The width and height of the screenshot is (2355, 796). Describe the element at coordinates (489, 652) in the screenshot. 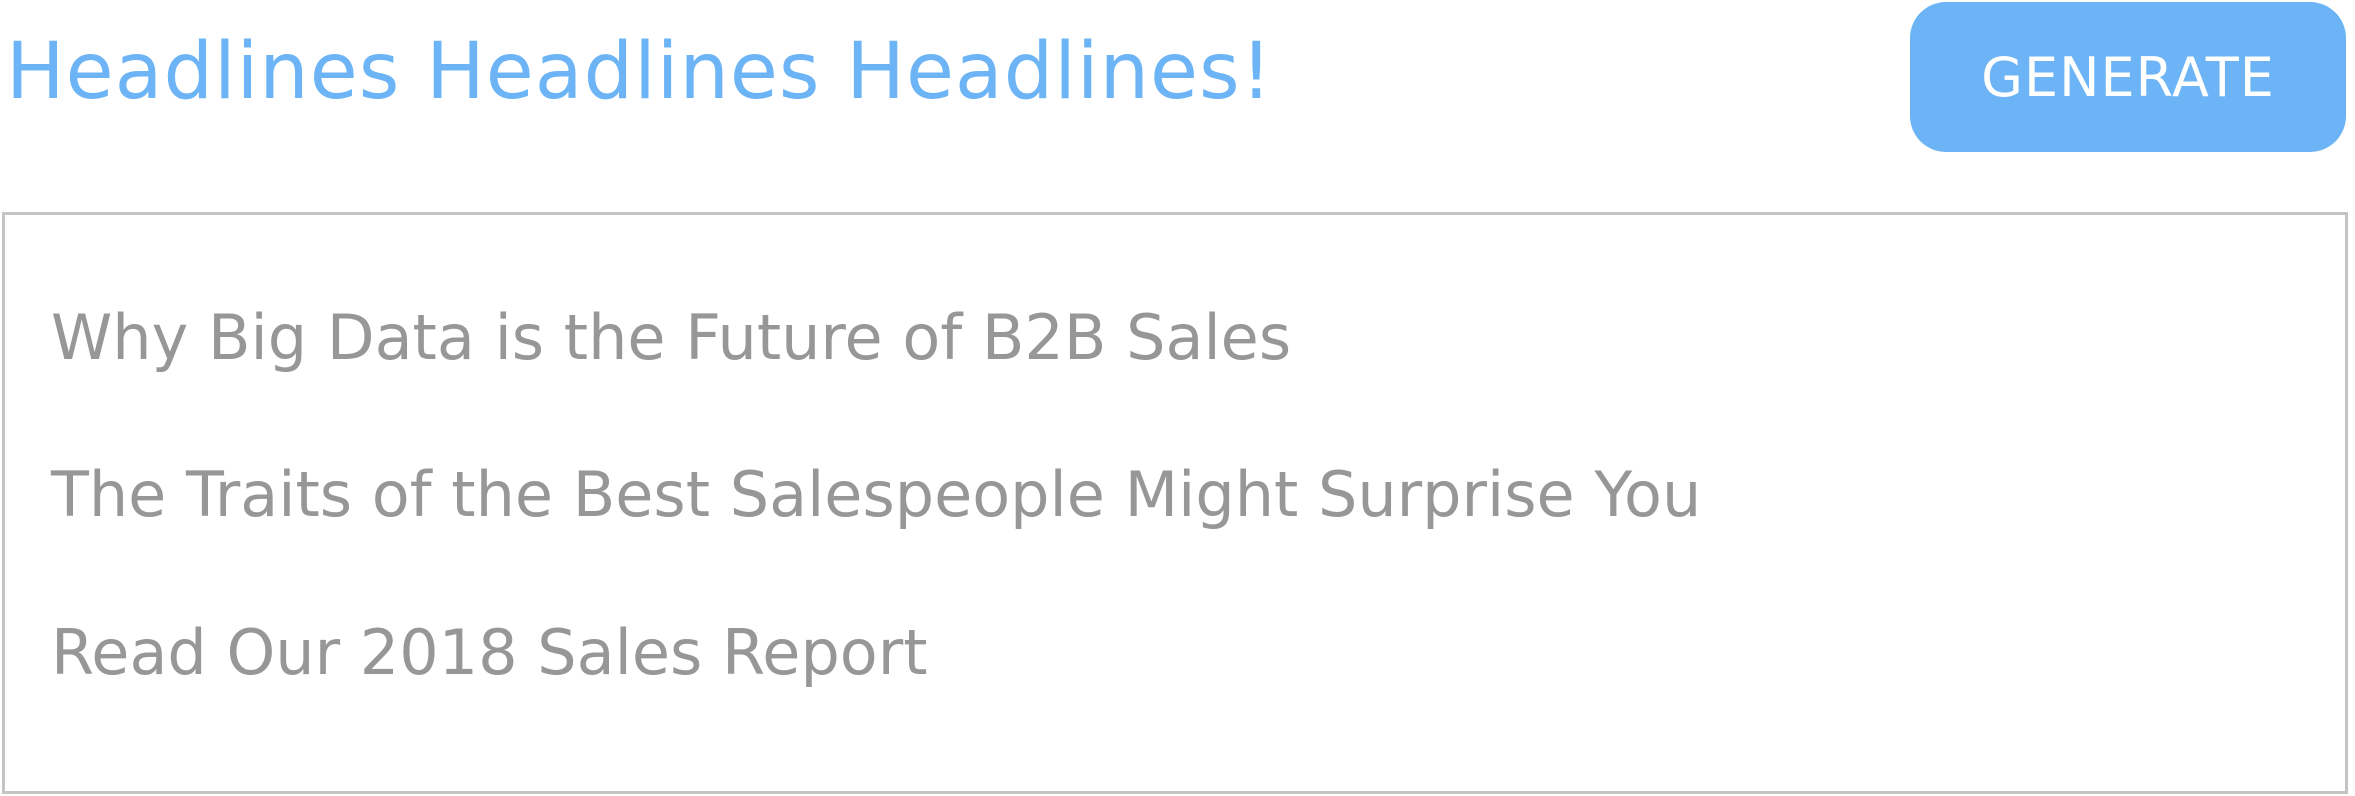

I see `headline-item: Read Our 2018 Sales Report` at that location.